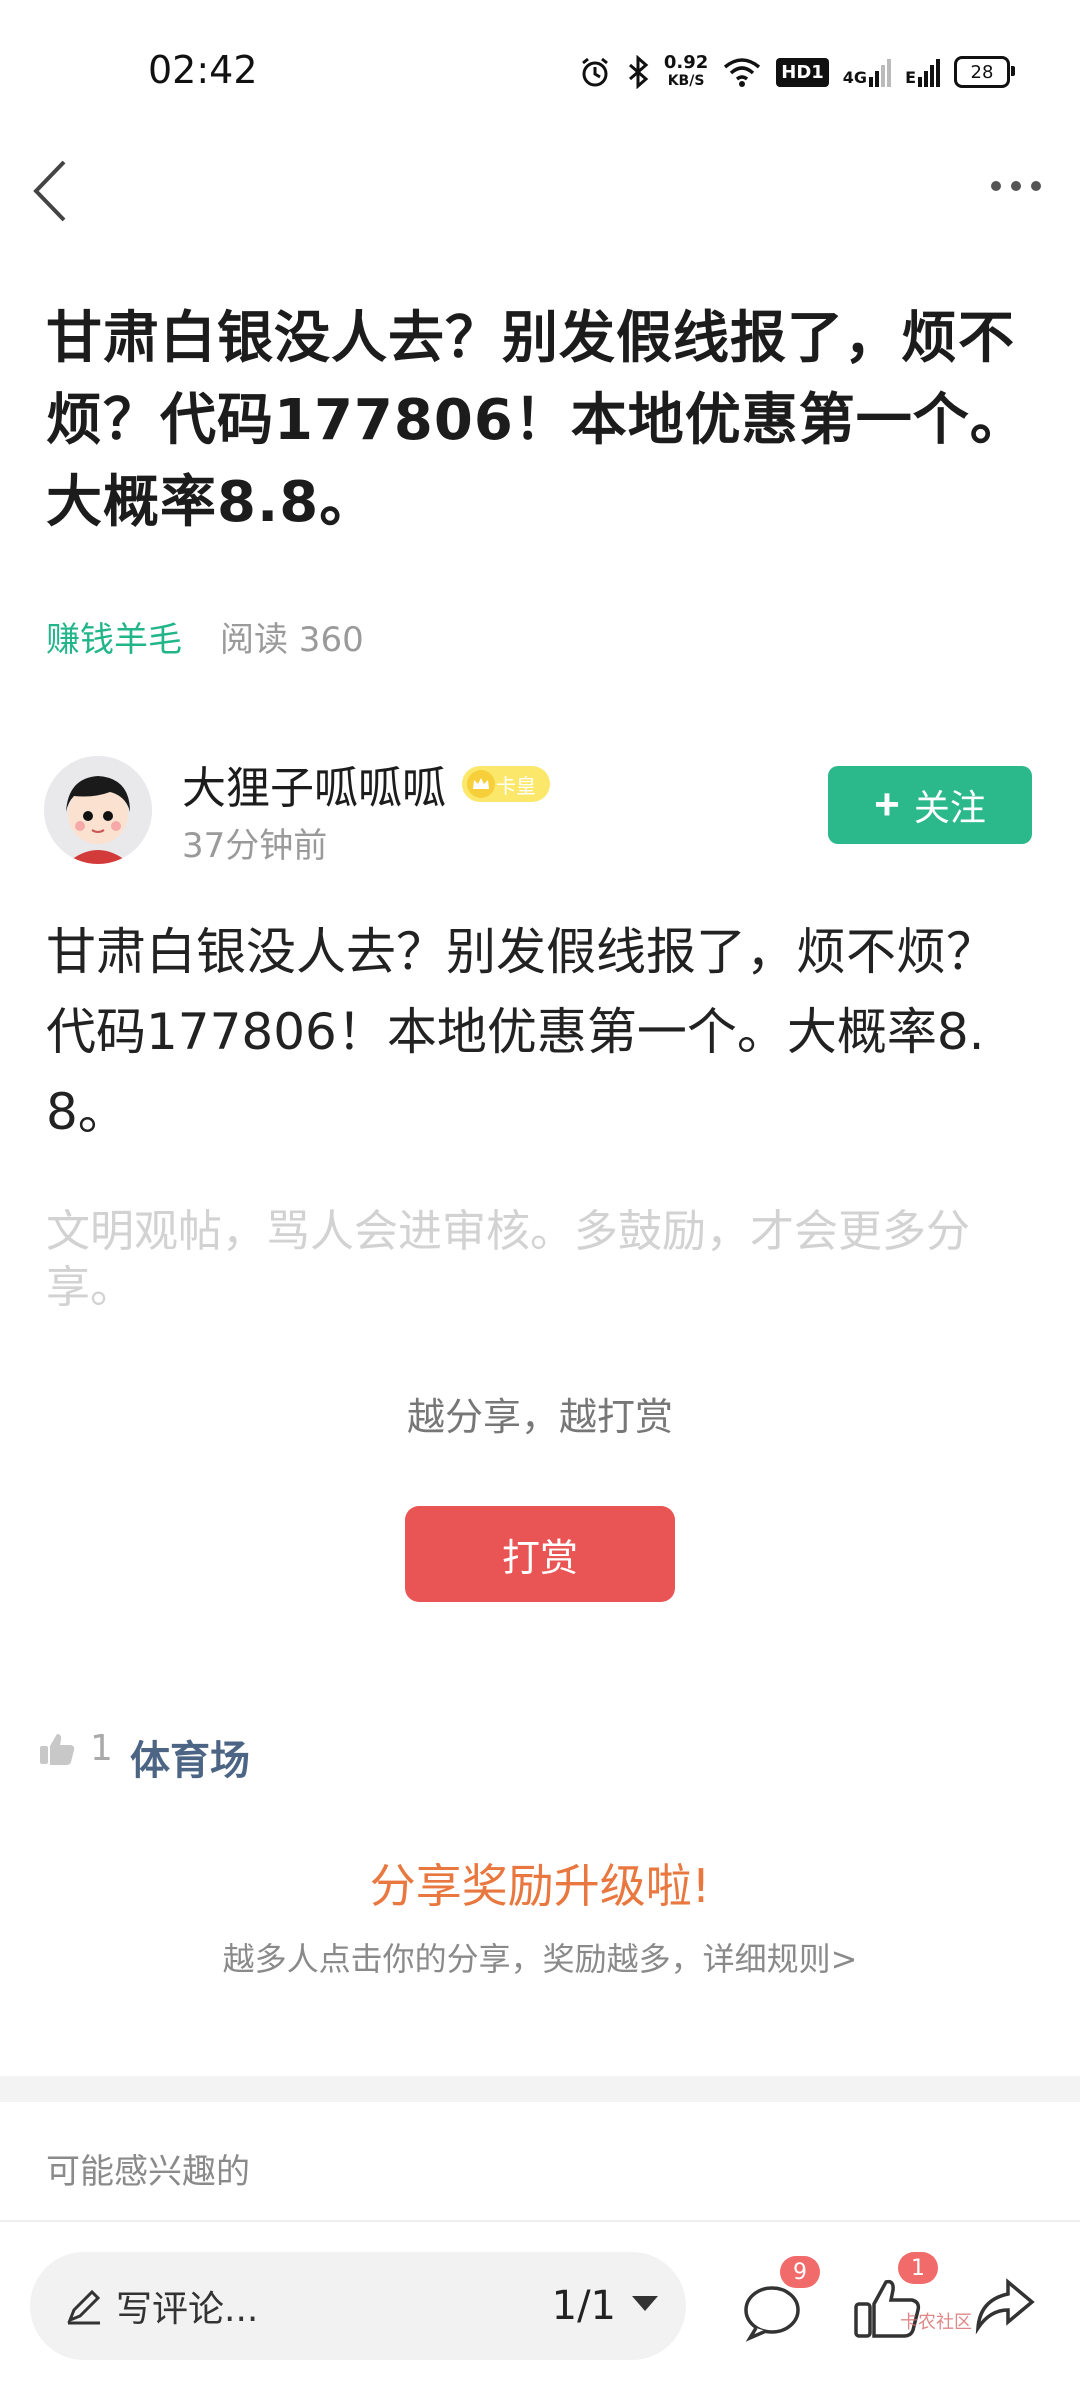  What do you see at coordinates (742, 72) in the screenshot?
I see `wifi-icon` at bounding box center [742, 72].